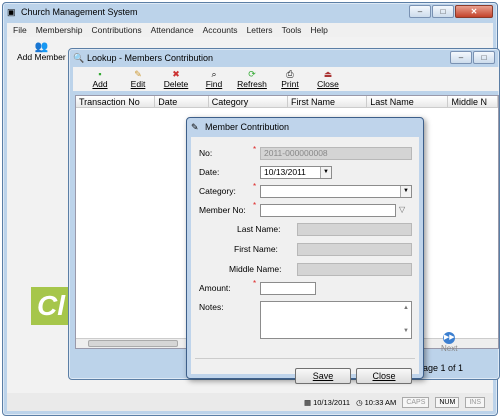  I want to click on dialog-separator, so click(305, 358).